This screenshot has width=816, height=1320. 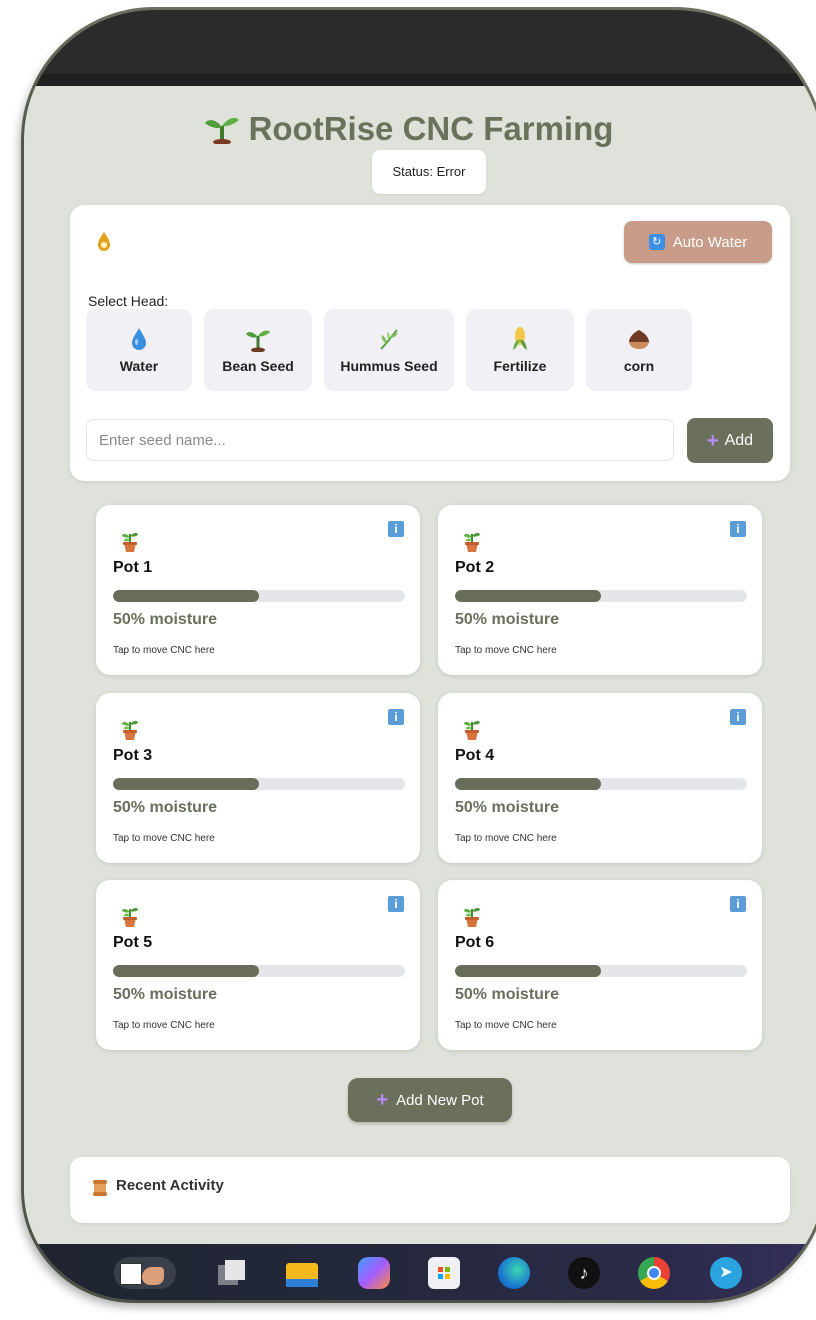 I want to click on water-drop-icon, so click(x=139, y=339).